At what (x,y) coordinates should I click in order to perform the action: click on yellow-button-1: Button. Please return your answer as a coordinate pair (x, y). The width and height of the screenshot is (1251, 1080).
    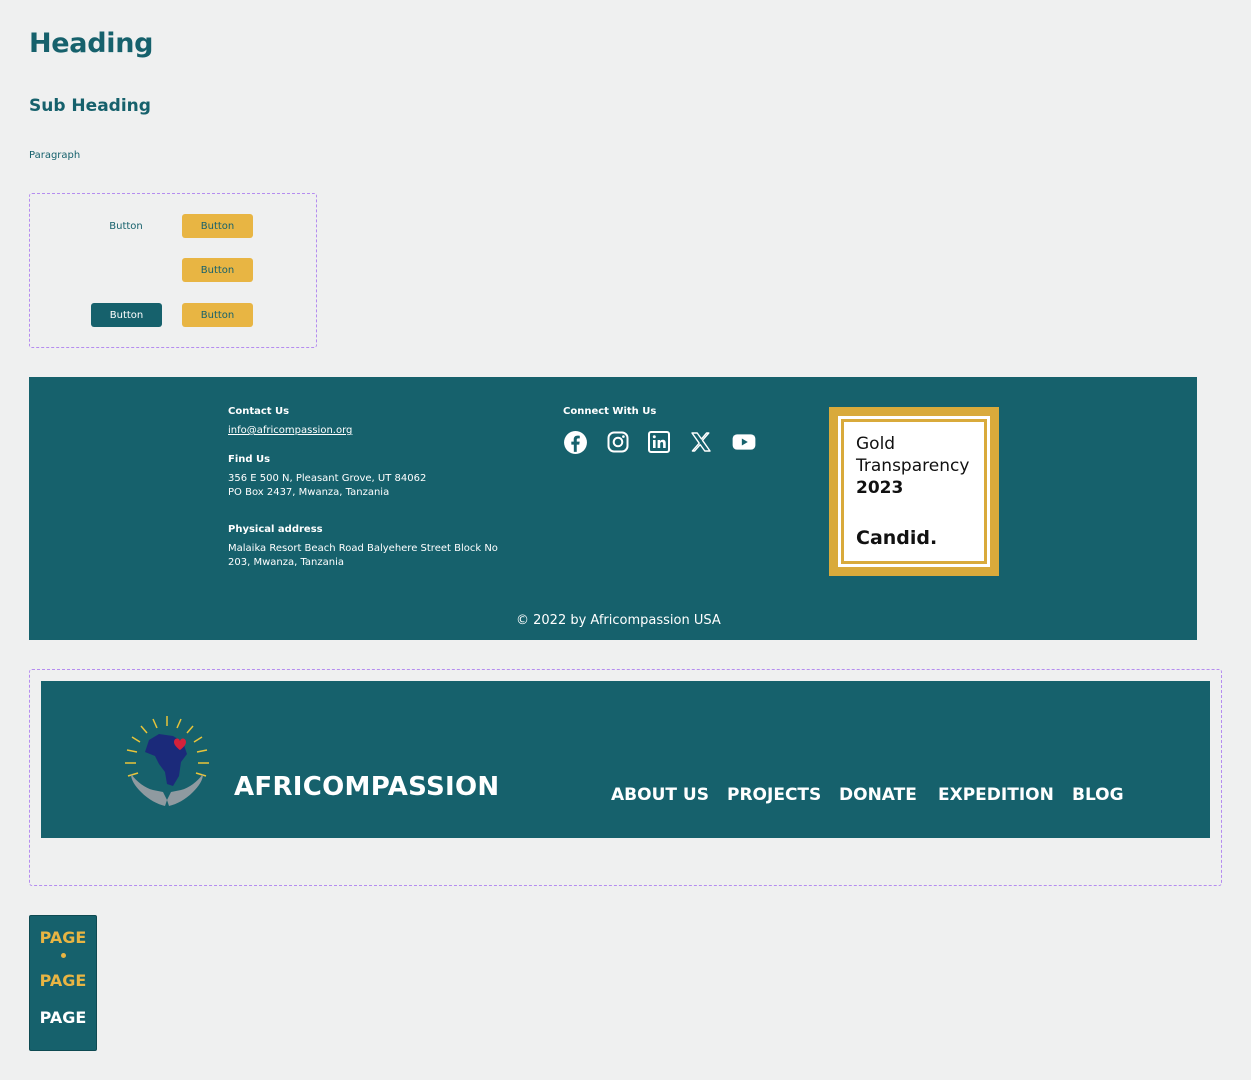
    Looking at the image, I should click on (217, 226).